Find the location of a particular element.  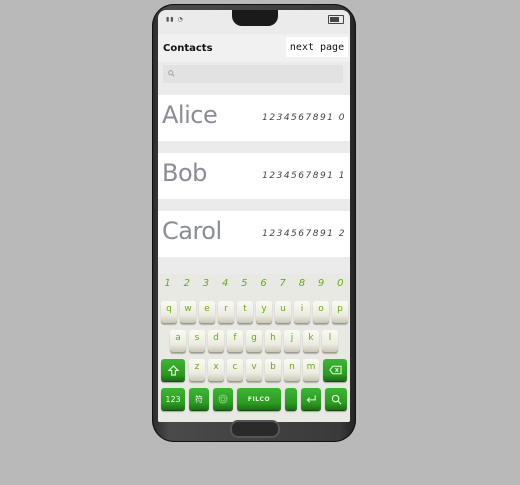

key-9: 9 is located at coordinates (321, 286).